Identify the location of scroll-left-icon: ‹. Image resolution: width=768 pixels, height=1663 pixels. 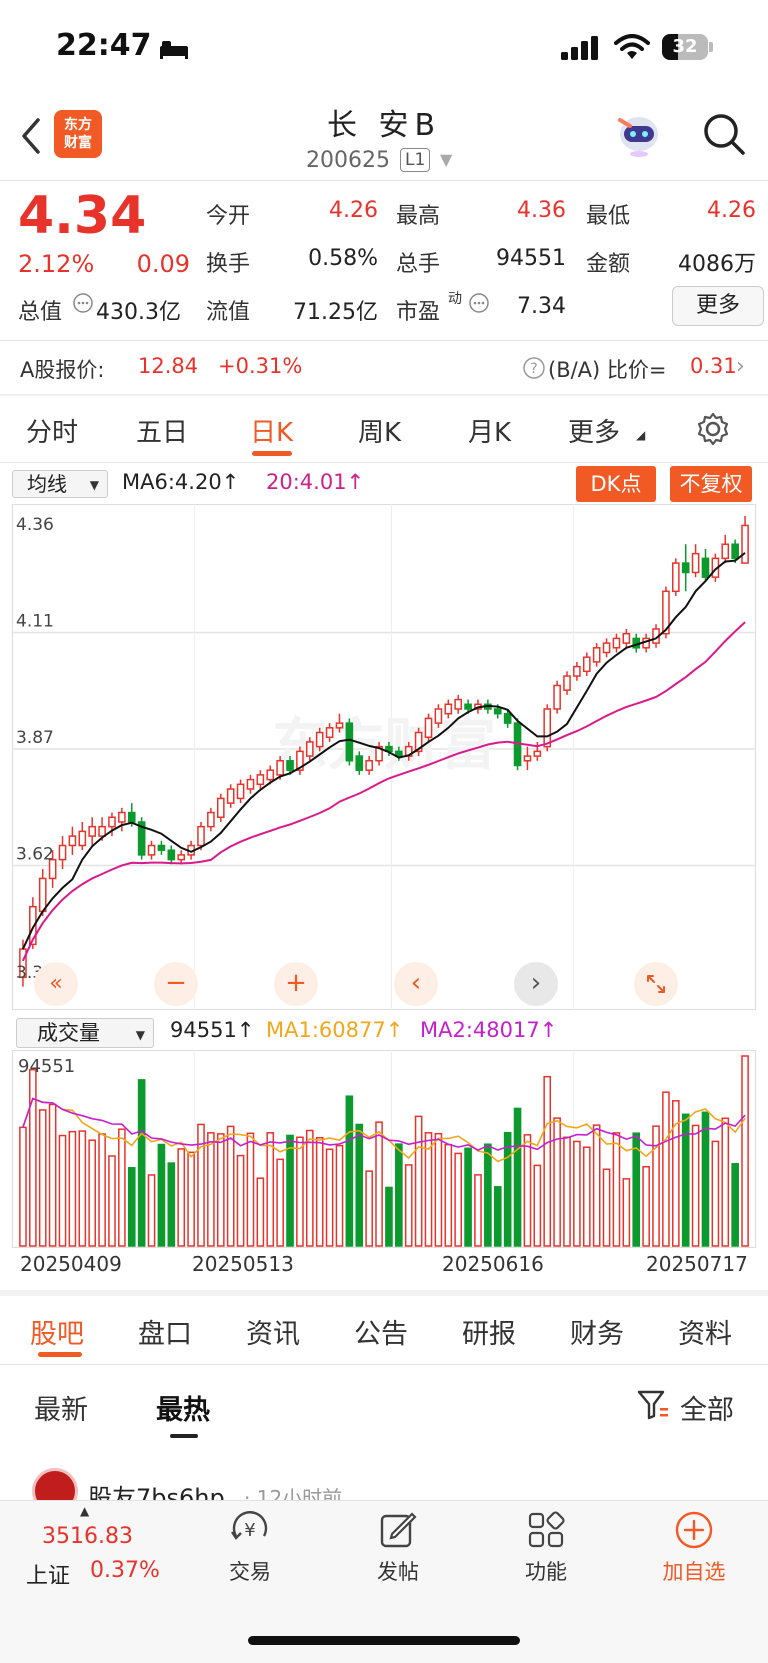
(416, 984).